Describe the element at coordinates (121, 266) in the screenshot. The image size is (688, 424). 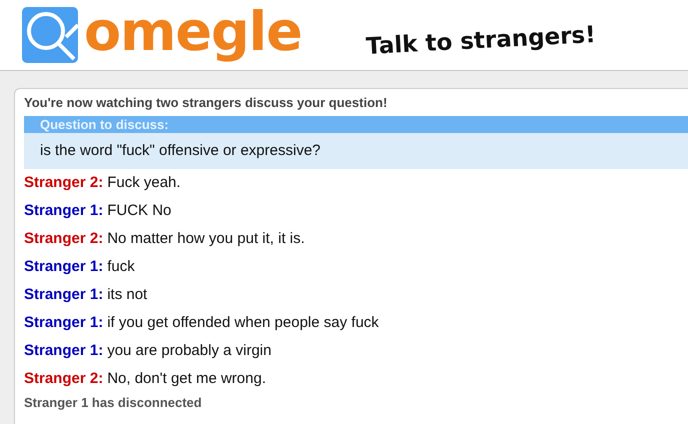
I see `chat-message: fuck` at that location.